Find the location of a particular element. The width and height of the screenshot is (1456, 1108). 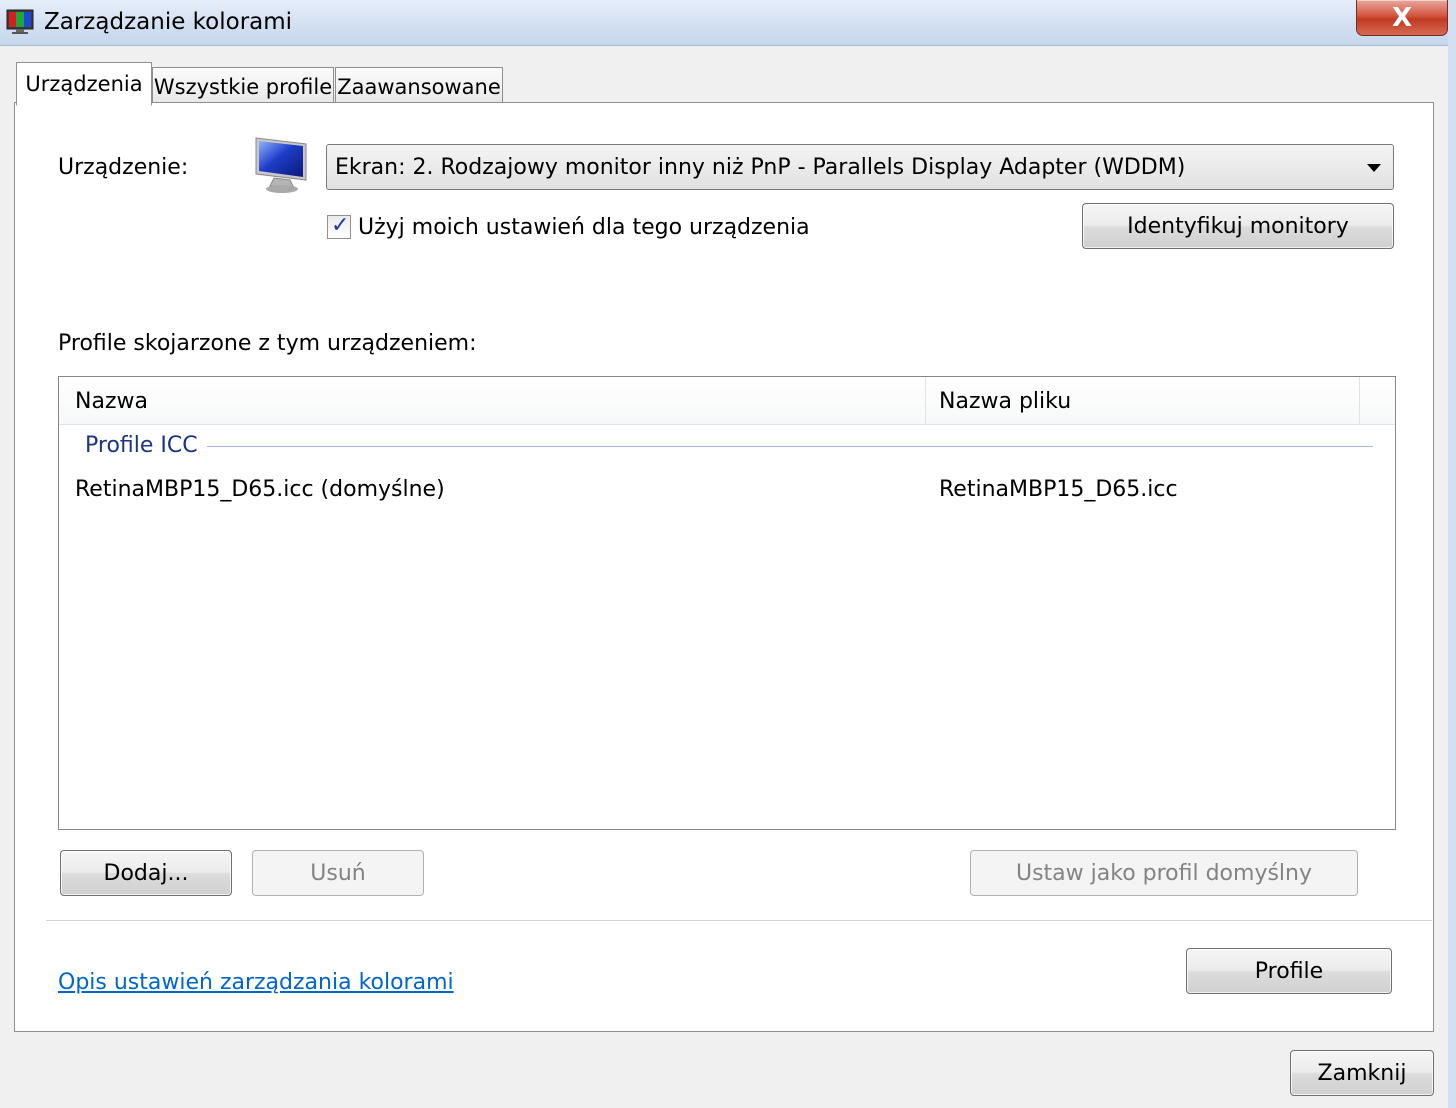

window-frame is located at coordinates (1452, 554).